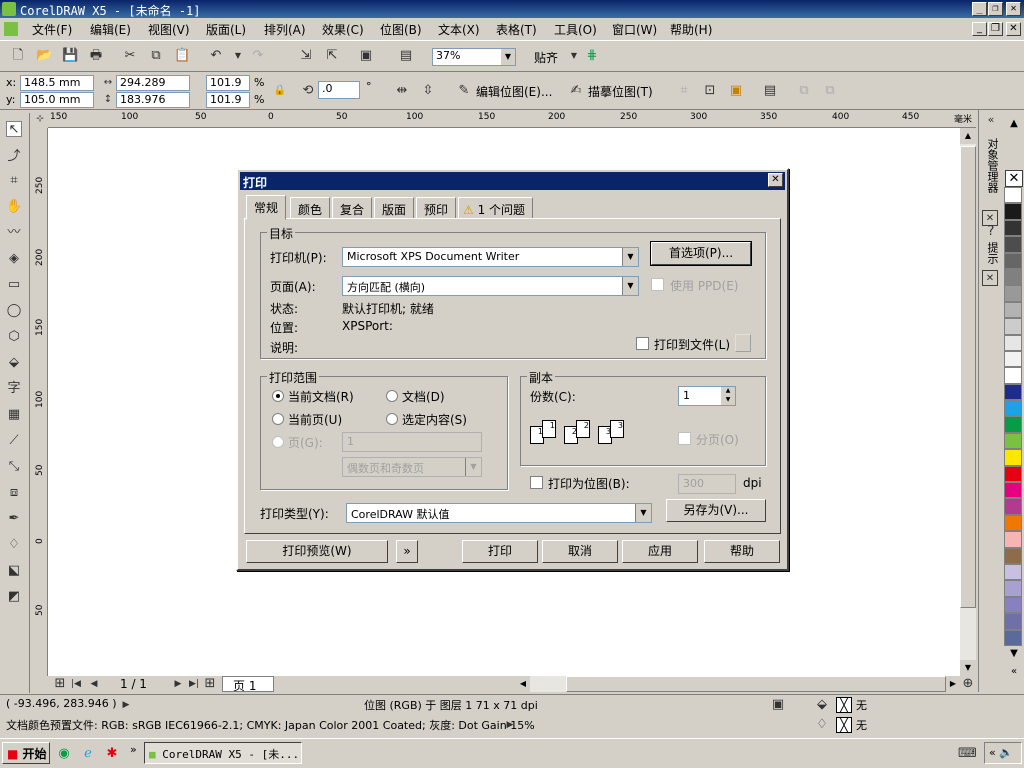  Describe the element at coordinates (991, 253) in the screenshot. I see `hints-tab: 提示` at that location.